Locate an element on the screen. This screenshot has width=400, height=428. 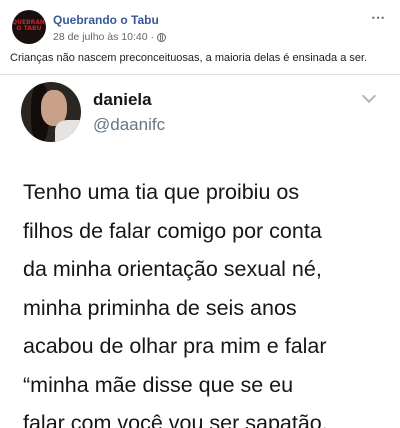
tweet-line: “minha mãe disse que se eu is located at coordinates (158, 384).